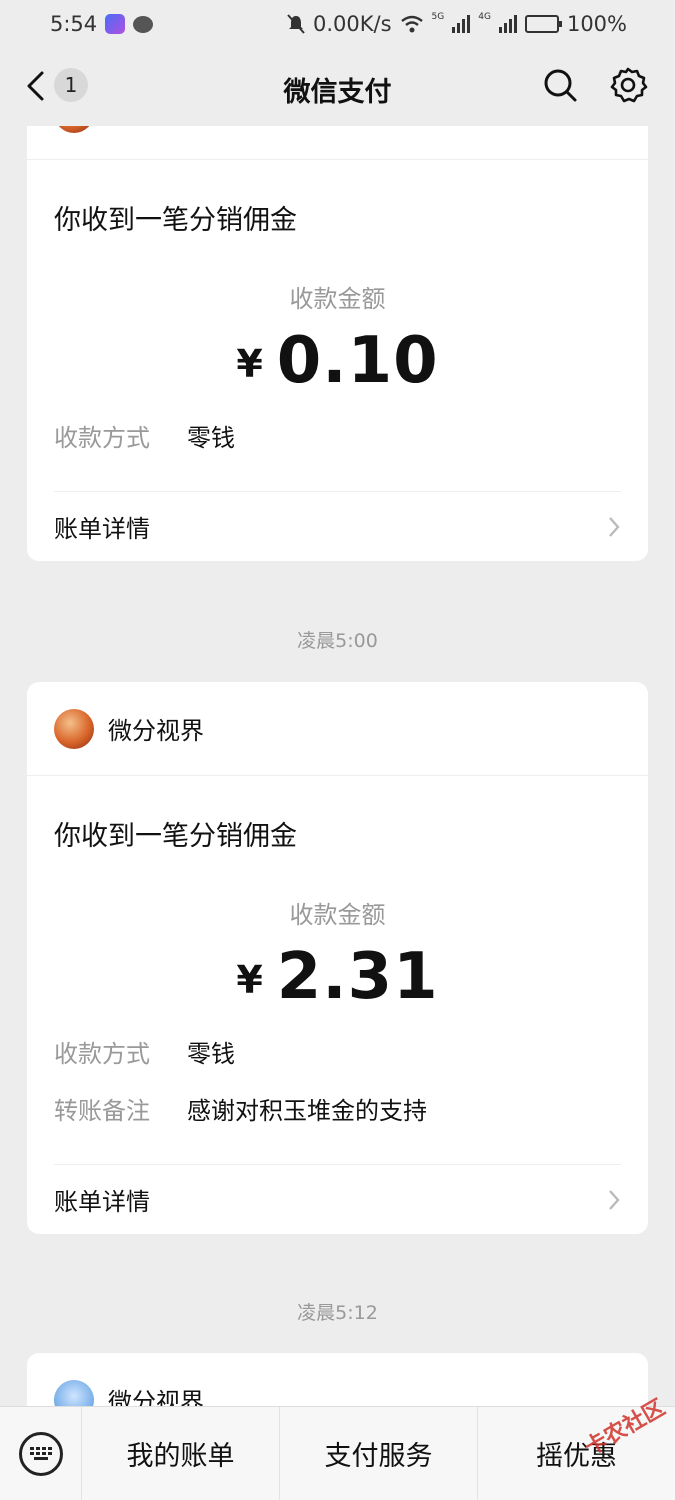  What do you see at coordinates (628, 85) in the screenshot?
I see `gear-icon` at bounding box center [628, 85].